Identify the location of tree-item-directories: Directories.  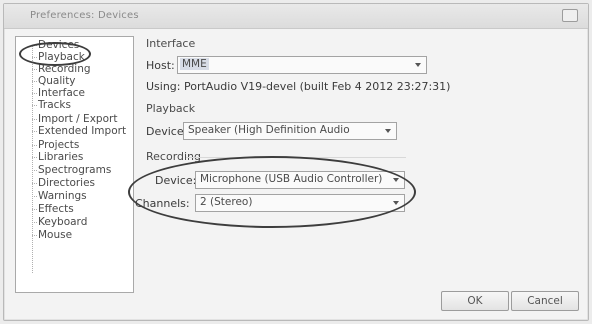
(66, 183).